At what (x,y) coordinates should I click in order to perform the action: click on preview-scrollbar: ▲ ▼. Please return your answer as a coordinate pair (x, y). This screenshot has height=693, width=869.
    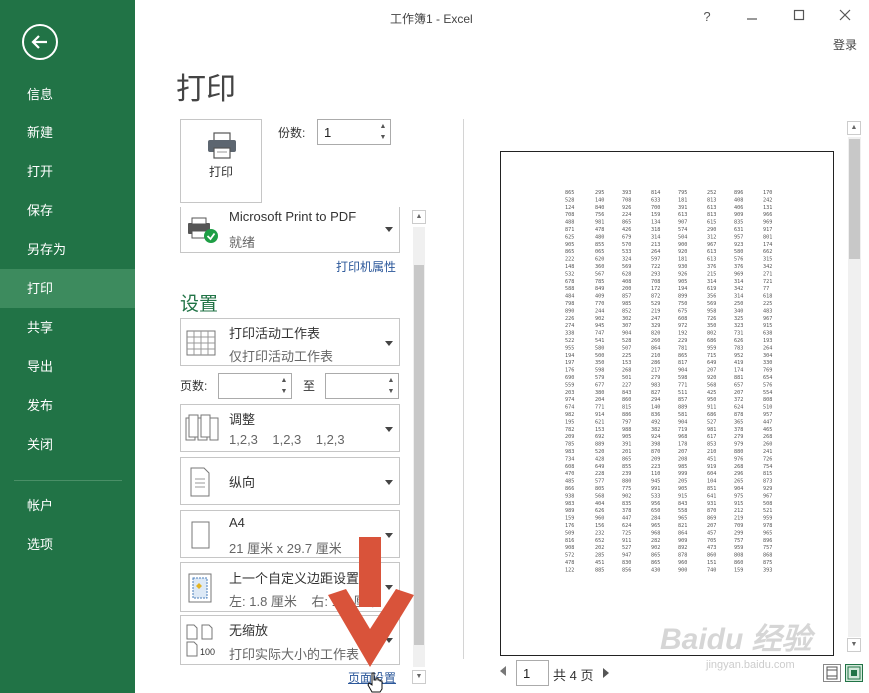
    Looking at the image, I should click on (854, 387).